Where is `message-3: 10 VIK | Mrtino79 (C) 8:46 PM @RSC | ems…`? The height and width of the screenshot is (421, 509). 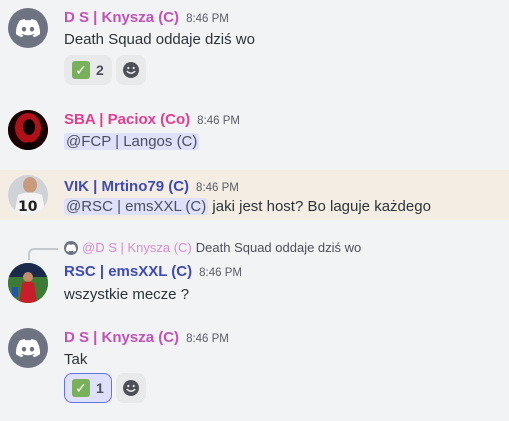 message-3: 10 VIK | Mrtino79 (C) 8:46 PM @RSC | ems… is located at coordinates (254, 195).